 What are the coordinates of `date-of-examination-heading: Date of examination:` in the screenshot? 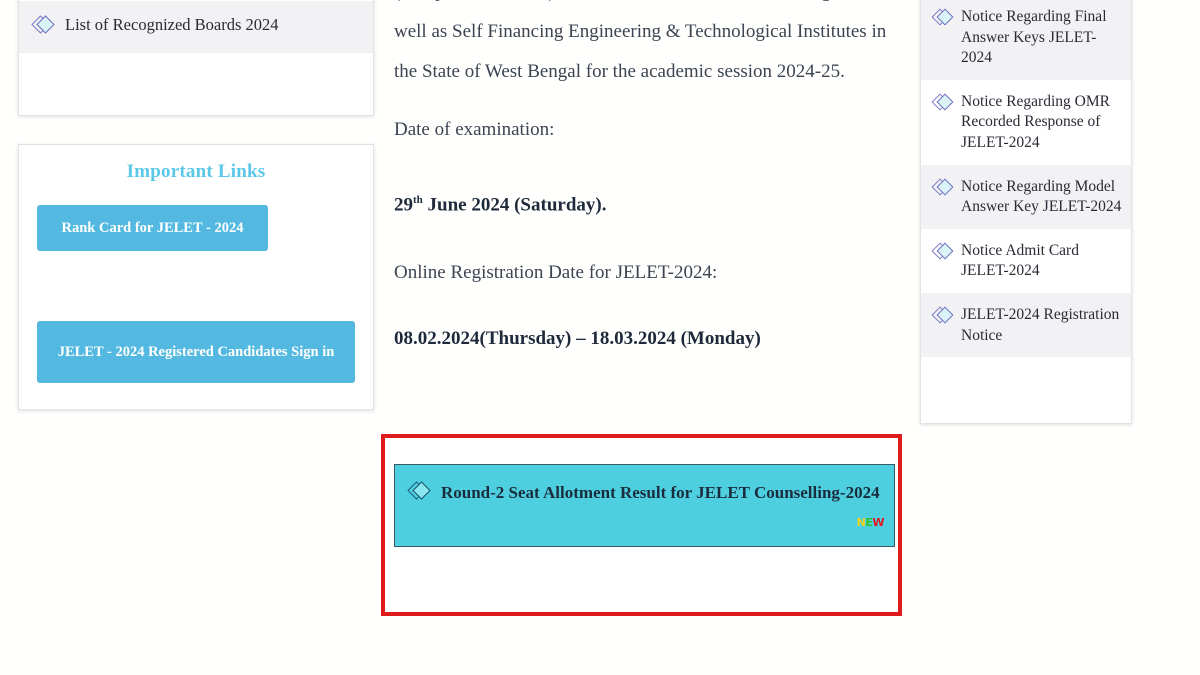 It's located at (474, 129).